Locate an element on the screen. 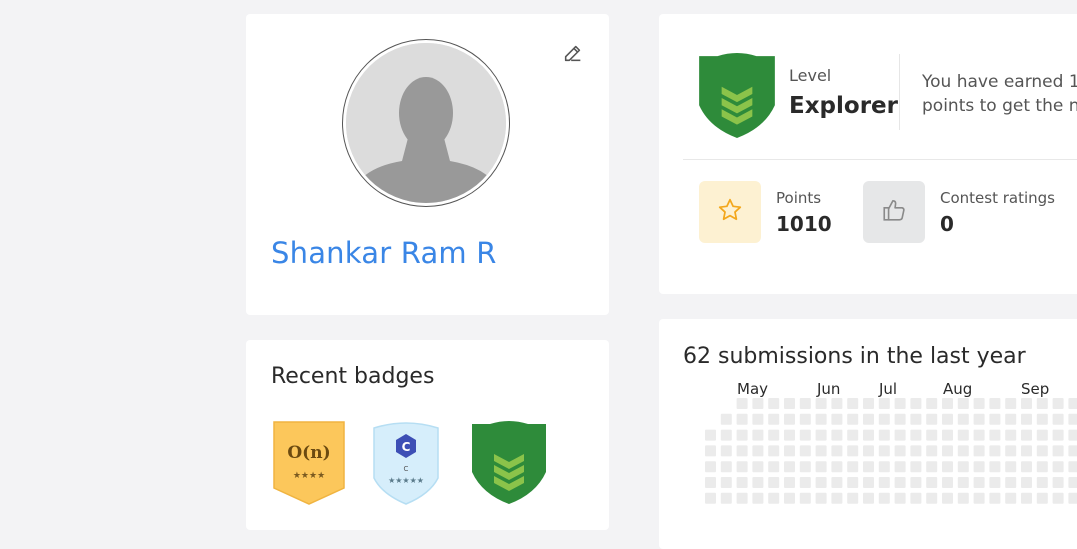 The width and height of the screenshot is (1077, 549). profile-name: Shankar Ram R is located at coordinates (384, 253).